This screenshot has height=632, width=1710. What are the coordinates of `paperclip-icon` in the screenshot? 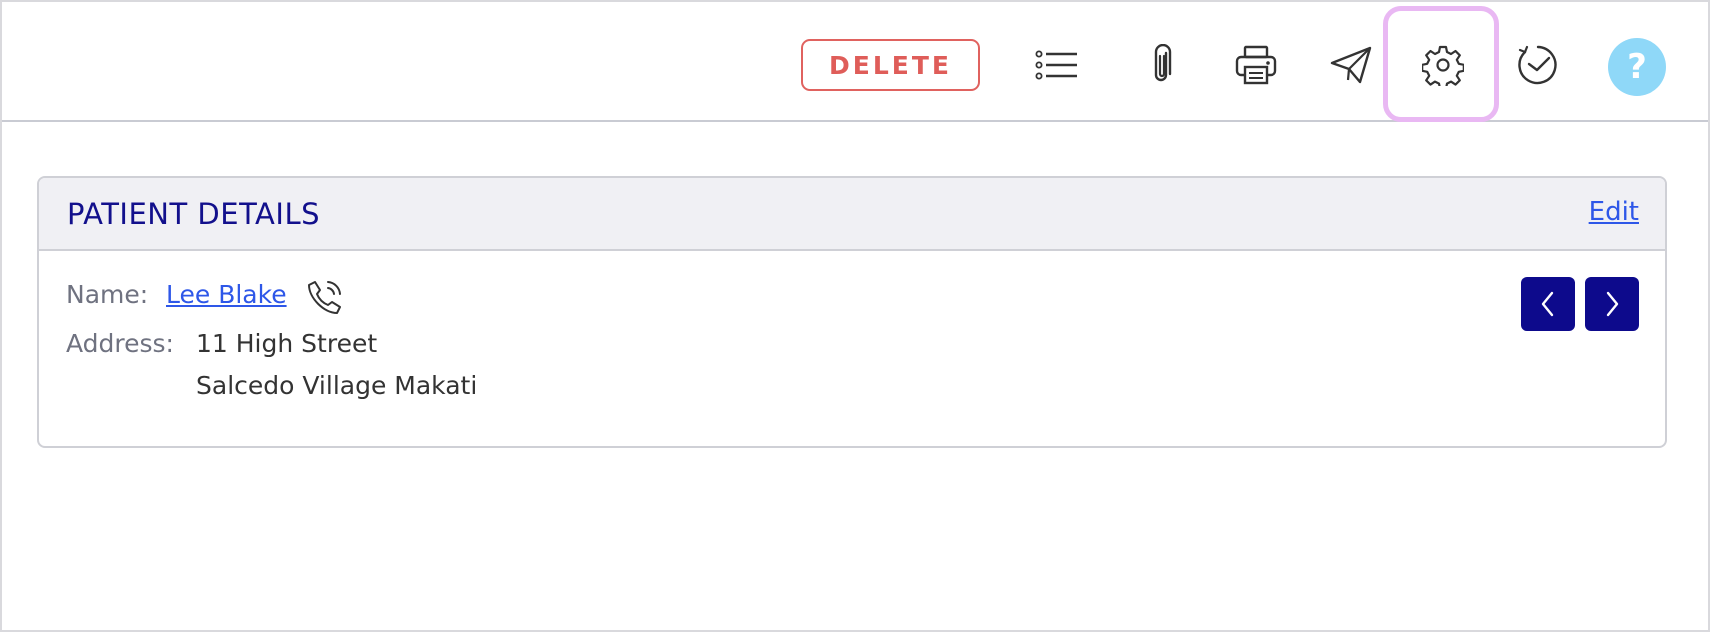 It's located at (1162, 65).